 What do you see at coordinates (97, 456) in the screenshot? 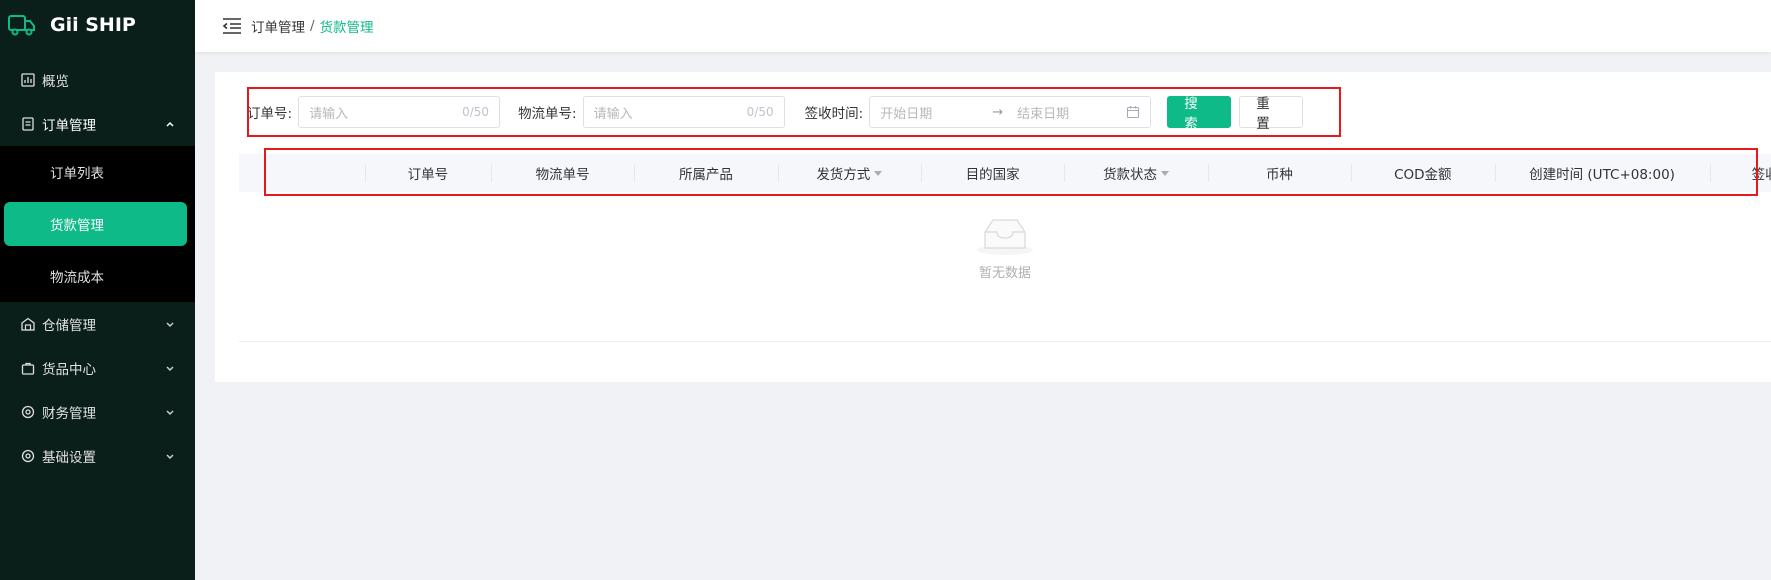
I see `sidebar-item-settings: 基础设置` at bounding box center [97, 456].